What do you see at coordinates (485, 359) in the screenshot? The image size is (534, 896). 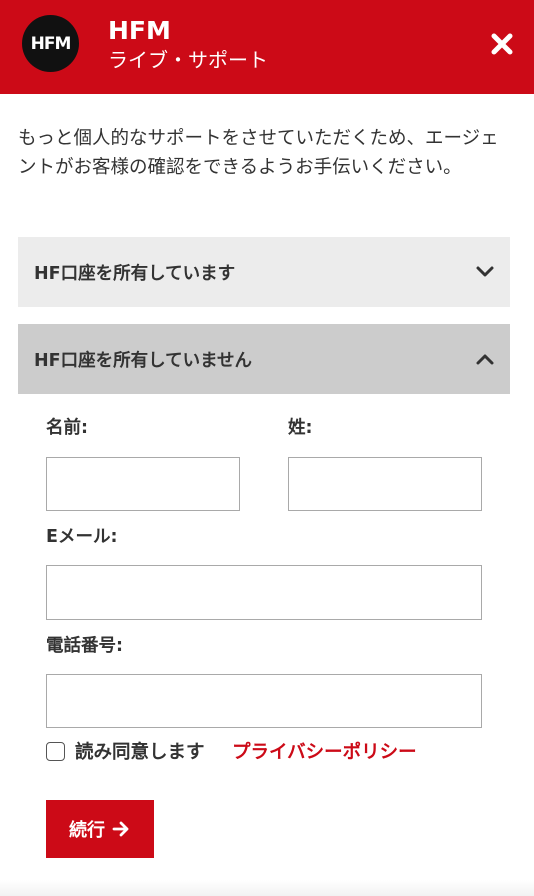 I see `chevron-up-icon` at bounding box center [485, 359].